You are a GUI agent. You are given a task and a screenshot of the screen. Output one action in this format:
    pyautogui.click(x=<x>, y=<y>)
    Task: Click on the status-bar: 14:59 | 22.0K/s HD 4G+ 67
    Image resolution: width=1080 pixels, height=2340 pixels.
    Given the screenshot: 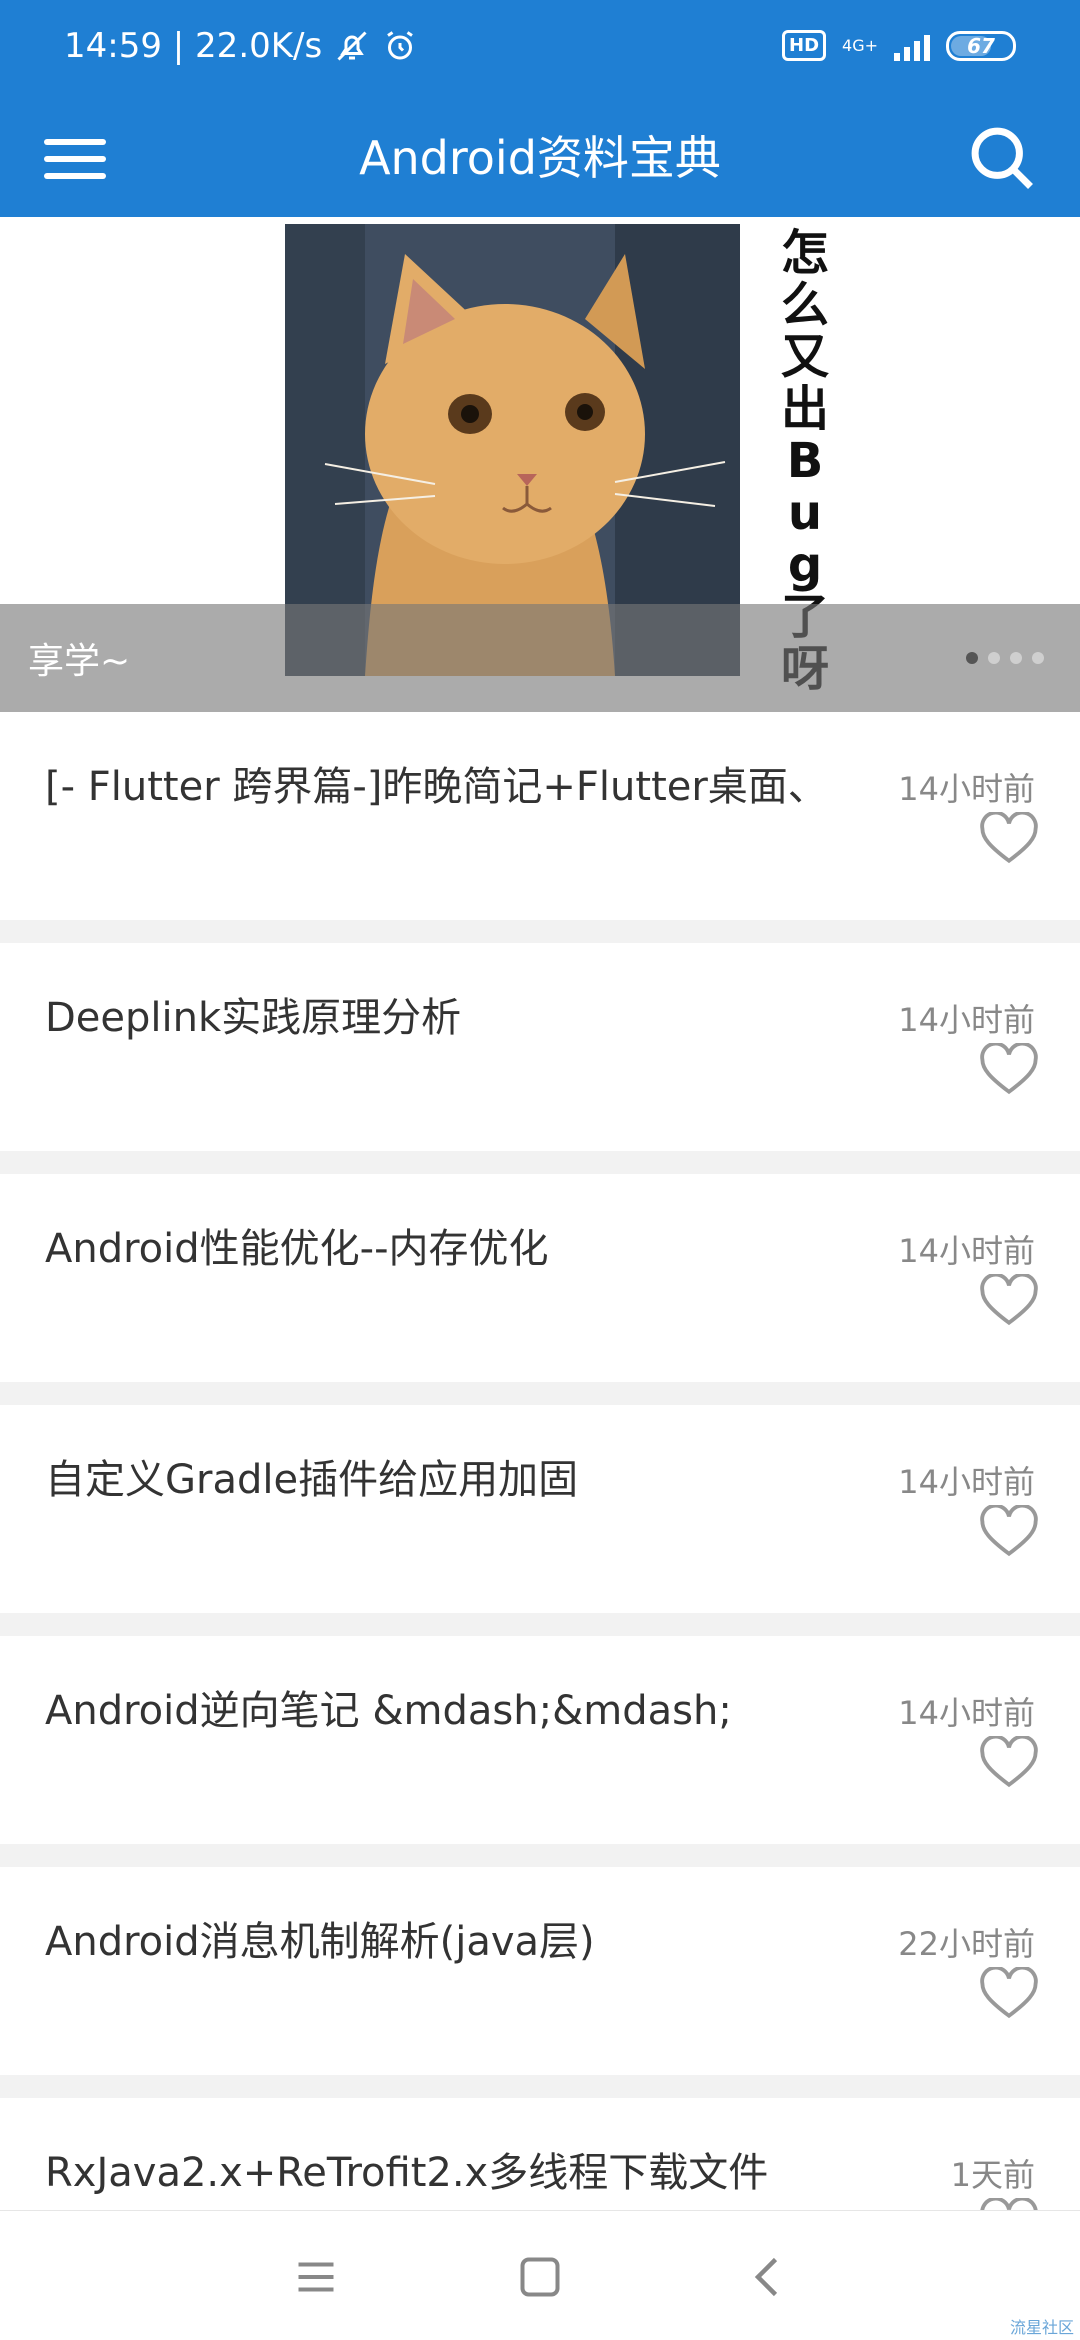 What is the action you would take?
    pyautogui.click(x=540, y=50)
    